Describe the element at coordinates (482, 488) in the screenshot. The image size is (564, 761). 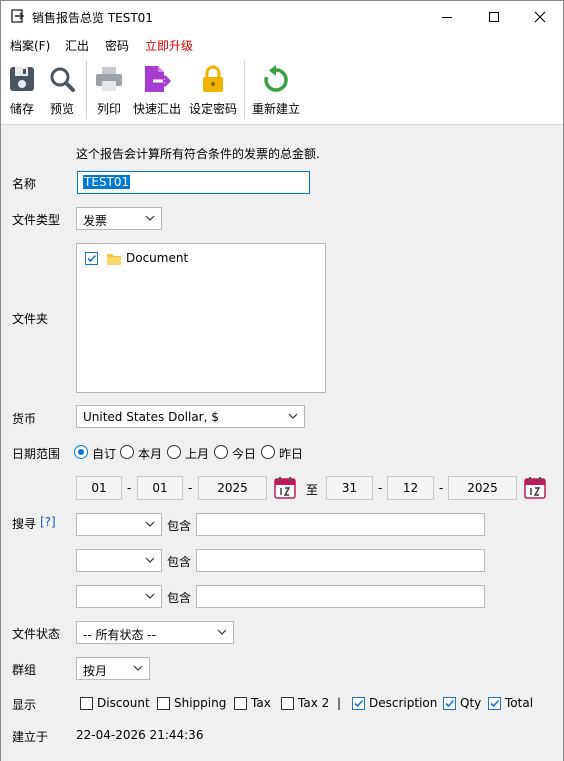
I see `to-year-field: 2025` at that location.